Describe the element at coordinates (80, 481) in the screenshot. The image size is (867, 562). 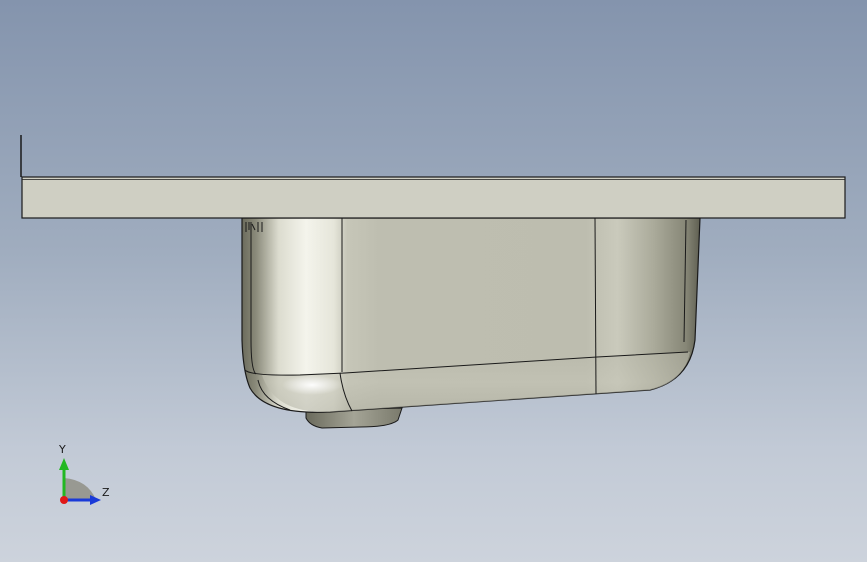
I see `orientation-triad` at that location.